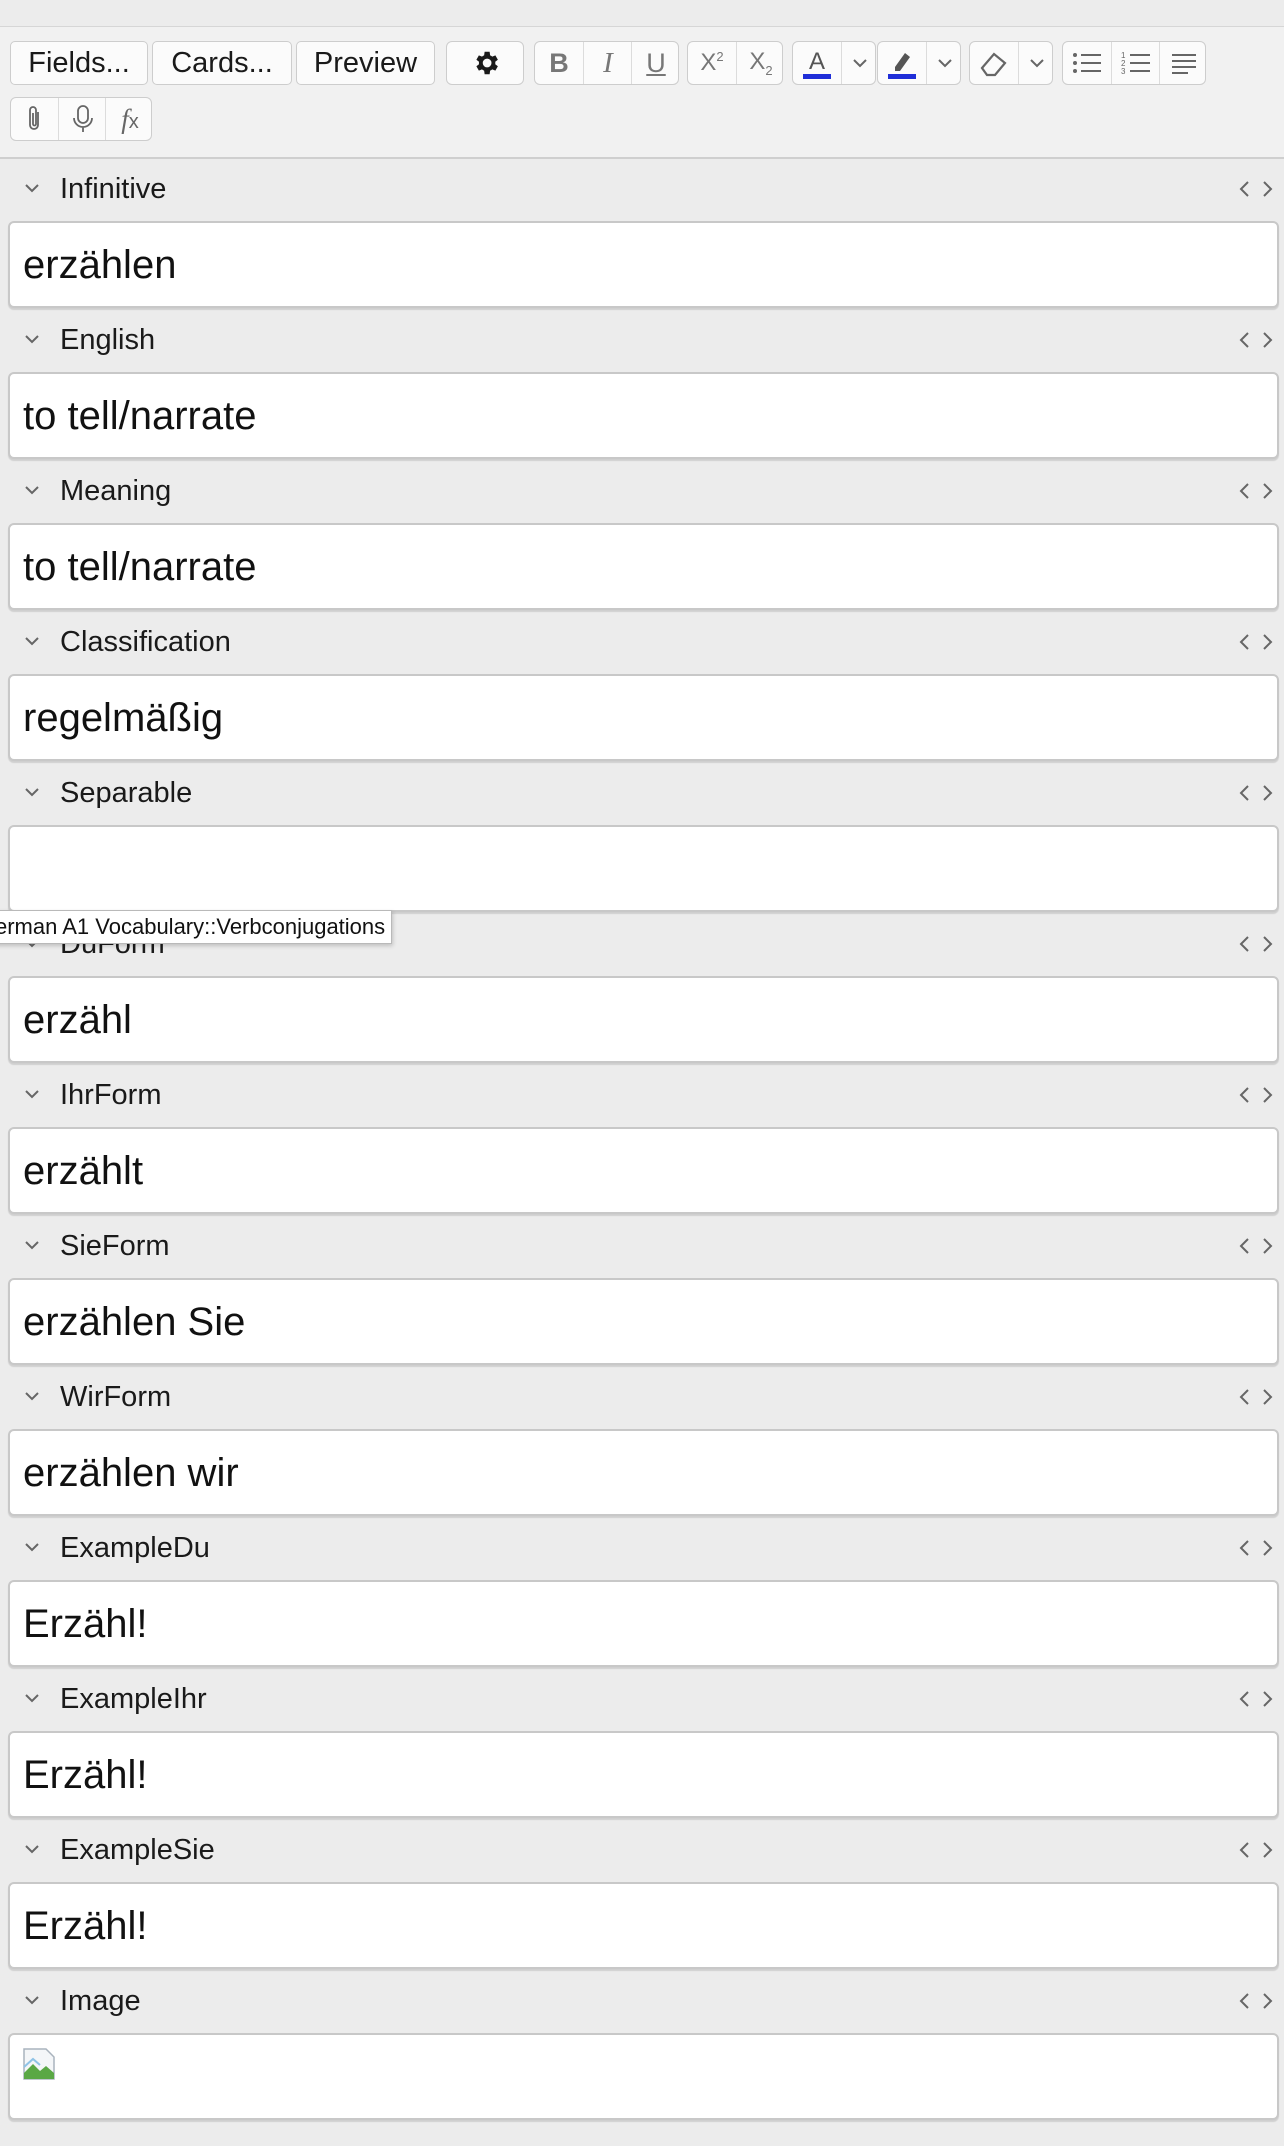 The image size is (1284, 2146). I want to click on bullet-list-icon, so click(1087, 63).